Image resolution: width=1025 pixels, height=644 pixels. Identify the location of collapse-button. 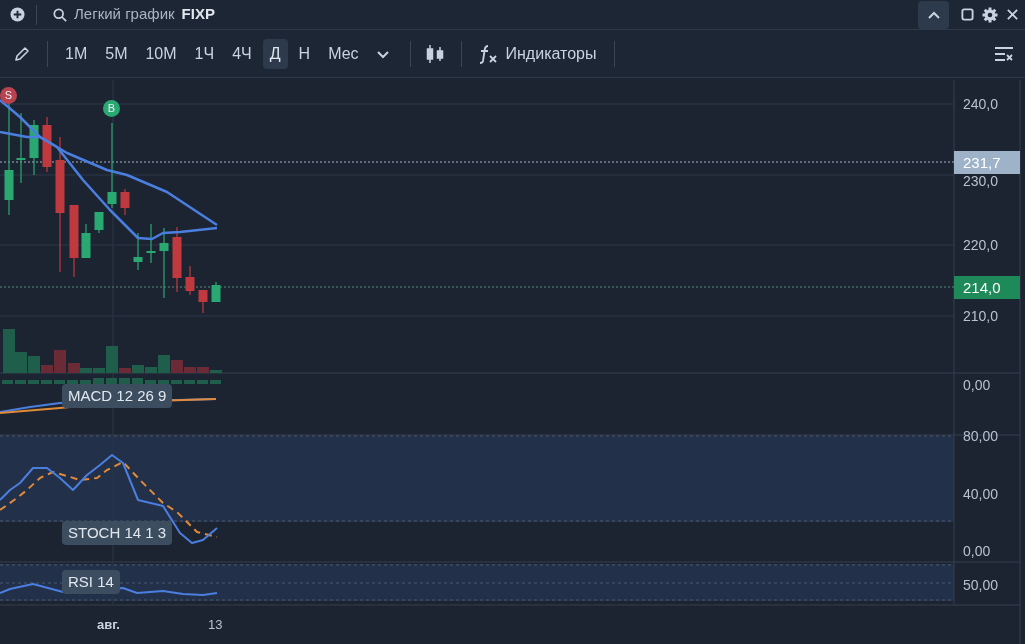
(933, 14).